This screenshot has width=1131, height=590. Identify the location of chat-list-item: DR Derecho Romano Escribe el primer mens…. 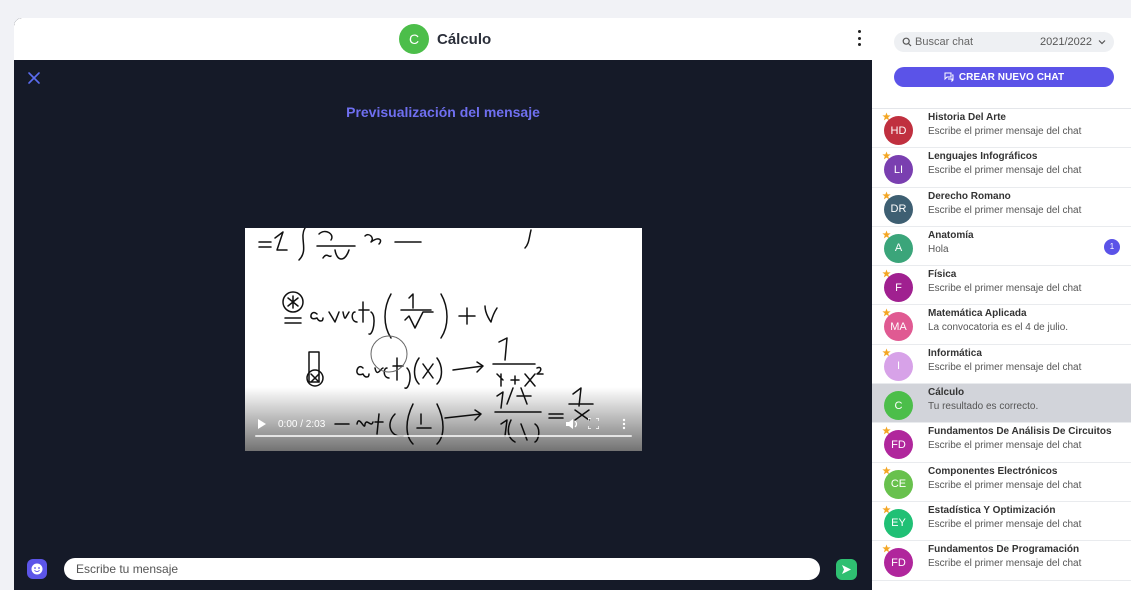
(1001, 207).